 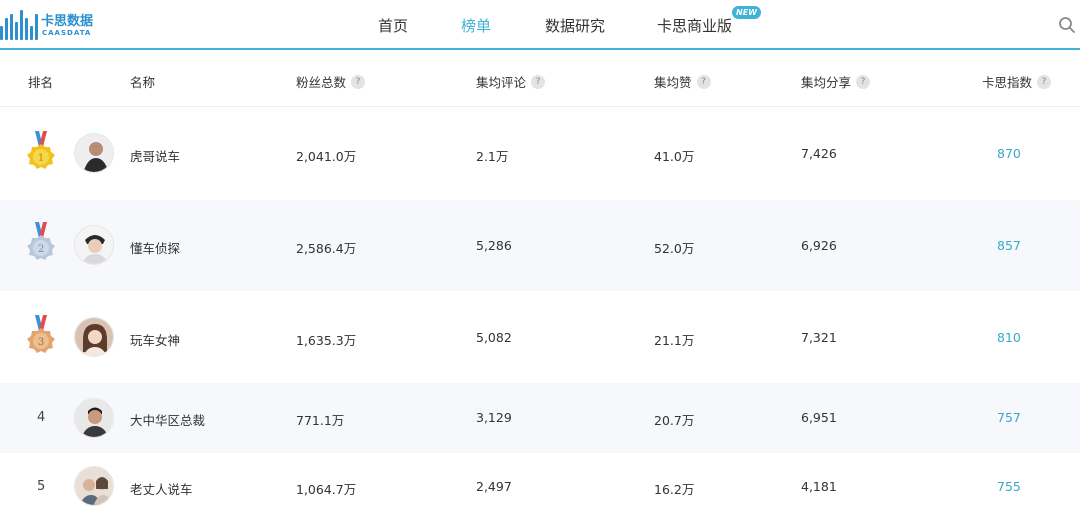 I want to click on caas-index-value: 857, so click(x=1009, y=245).